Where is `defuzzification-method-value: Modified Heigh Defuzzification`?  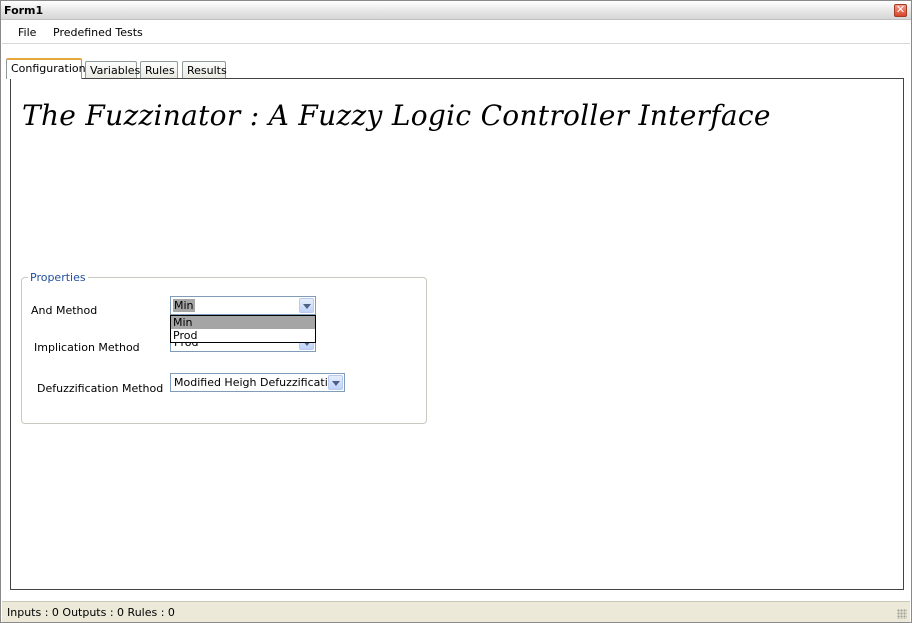
defuzzification-method-value: Modified Heigh Defuzzification is located at coordinates (258, 382).